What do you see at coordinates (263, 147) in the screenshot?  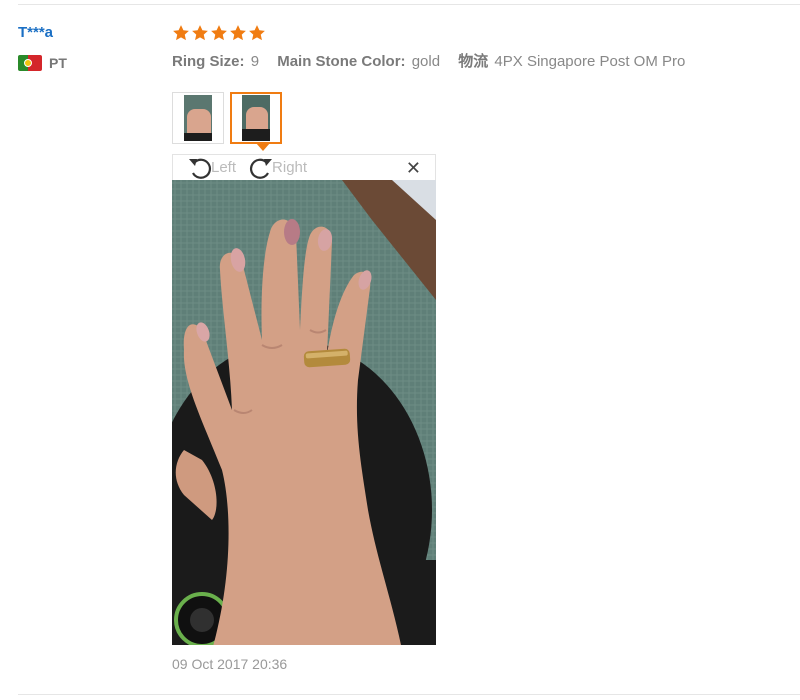 I see `thumbnail-pointer` at bounding box center [263, 147].